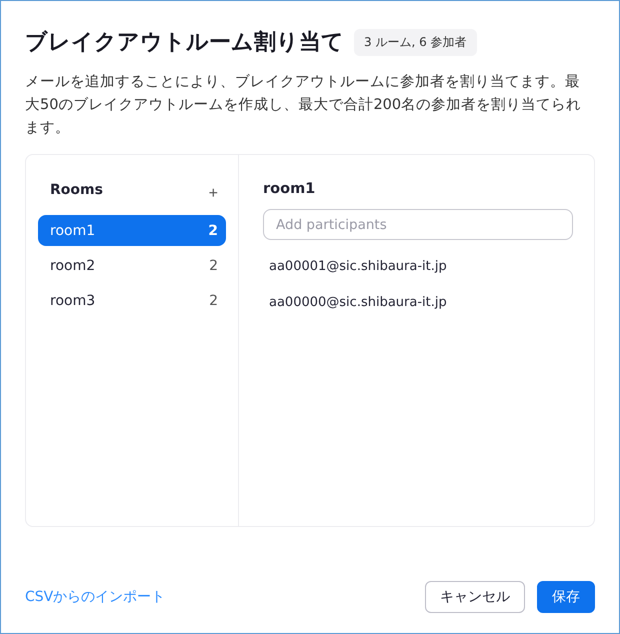  I want to click on room-name: room3, so click(73, 300).